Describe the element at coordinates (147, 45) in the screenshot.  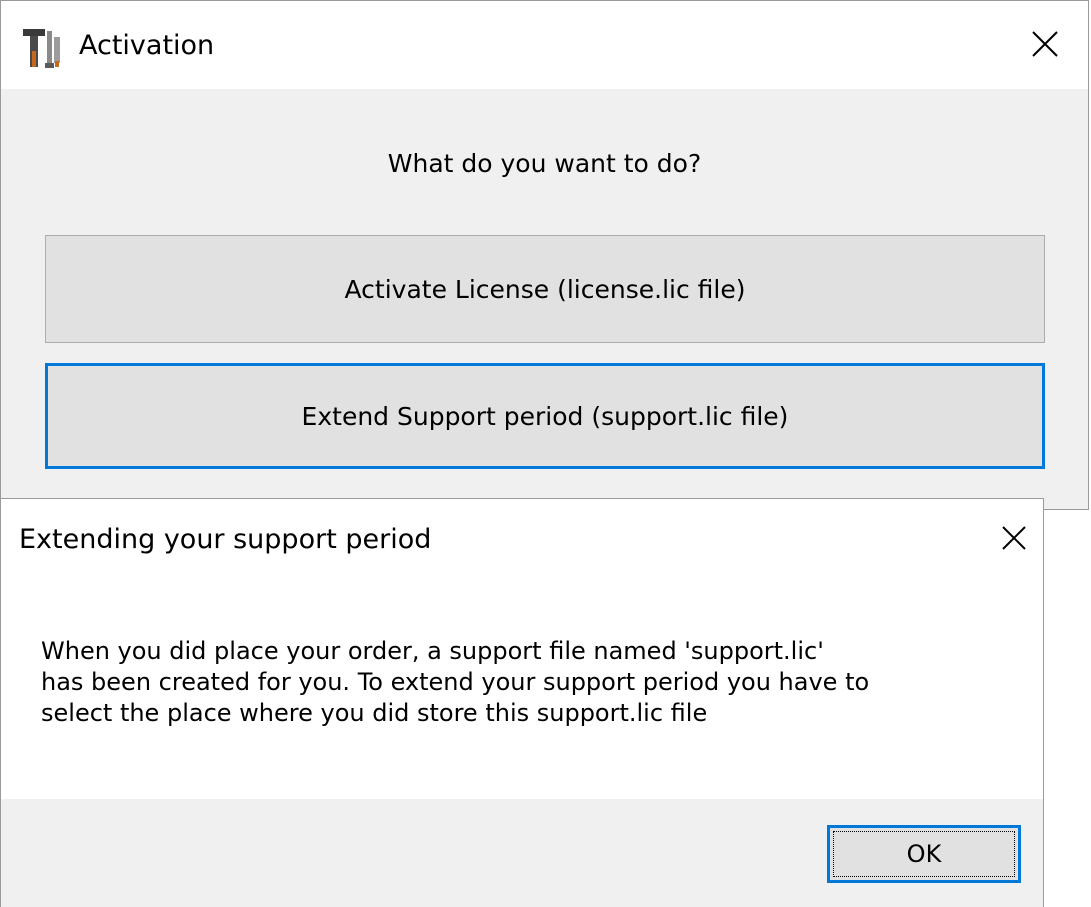
I see `activation-window-title: Activation` at that location.